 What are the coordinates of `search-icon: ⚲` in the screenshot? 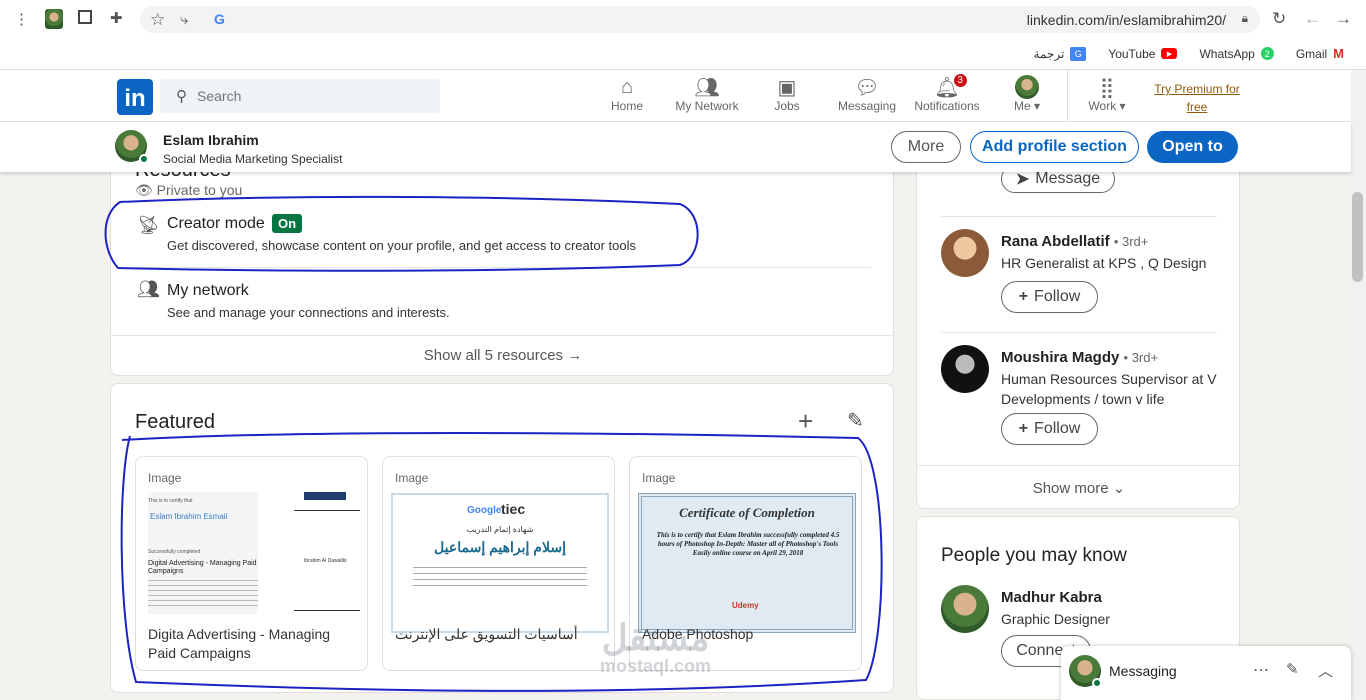 It's located at (181, 96).